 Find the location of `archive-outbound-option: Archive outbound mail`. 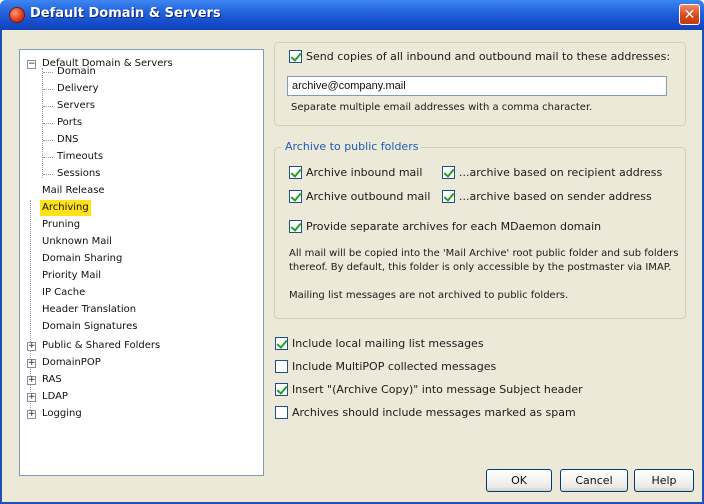

archive-outbound-option: Archive outbound mail is located at coordinates (359, 196).